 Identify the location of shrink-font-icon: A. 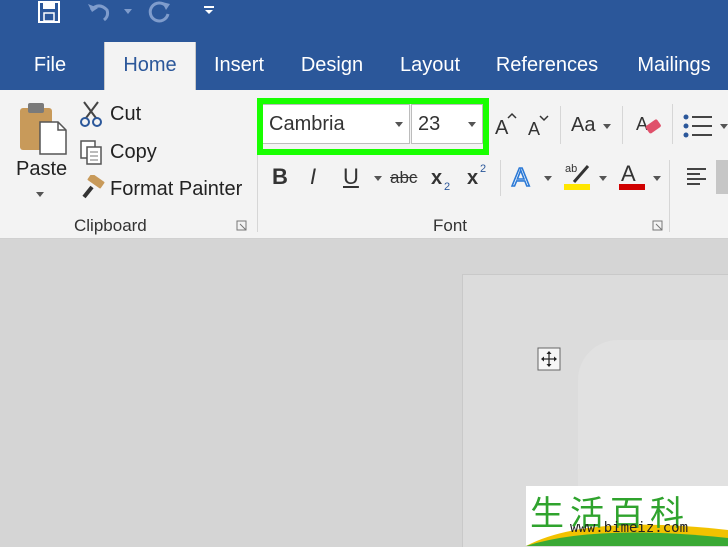
(538, 126).